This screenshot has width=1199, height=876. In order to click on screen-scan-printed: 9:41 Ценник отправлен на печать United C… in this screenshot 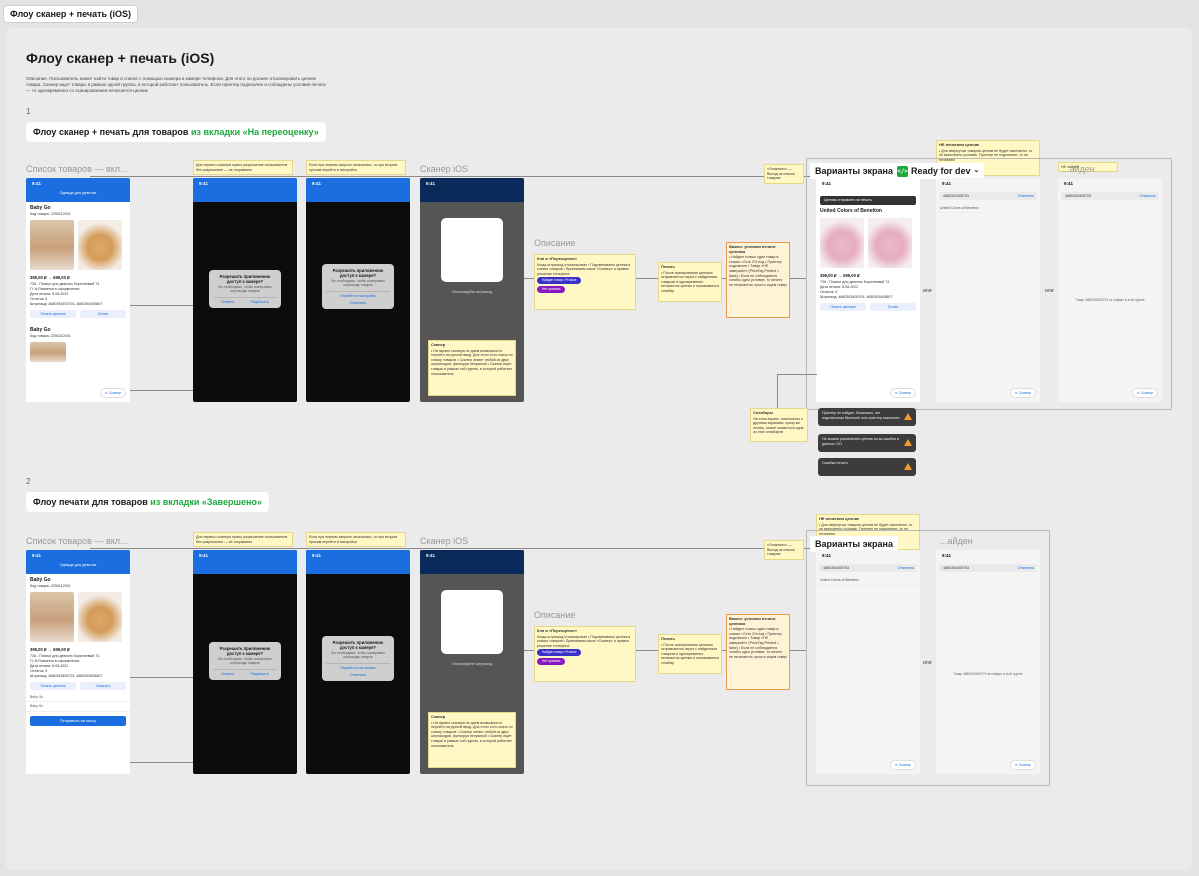, I will do `click(868, 290)`.